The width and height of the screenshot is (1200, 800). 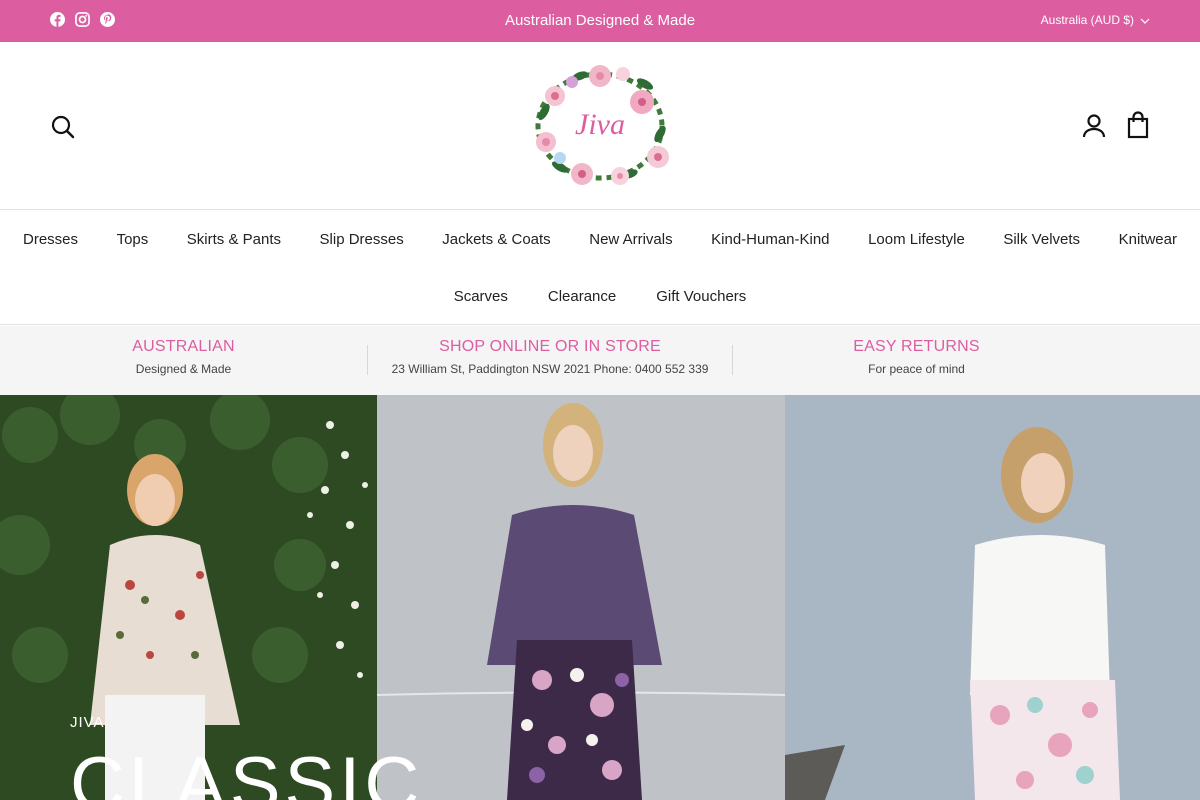 I want to click on account-button, so click(x=1094, y=126).